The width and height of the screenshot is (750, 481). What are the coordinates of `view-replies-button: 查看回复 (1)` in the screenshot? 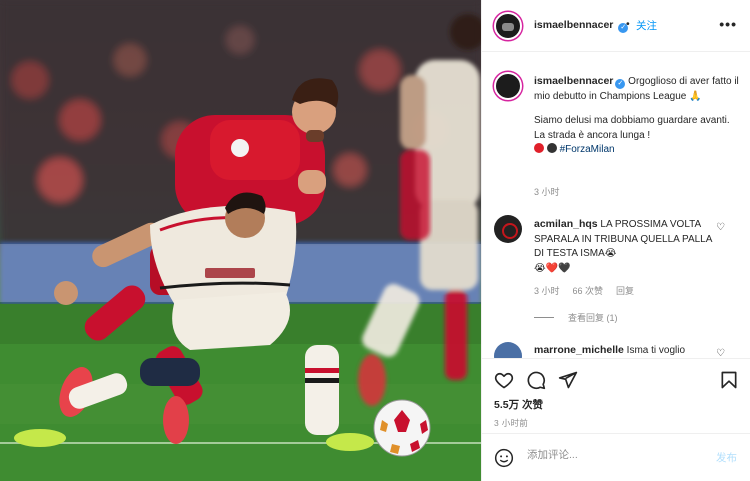 It's located at (576, 317).